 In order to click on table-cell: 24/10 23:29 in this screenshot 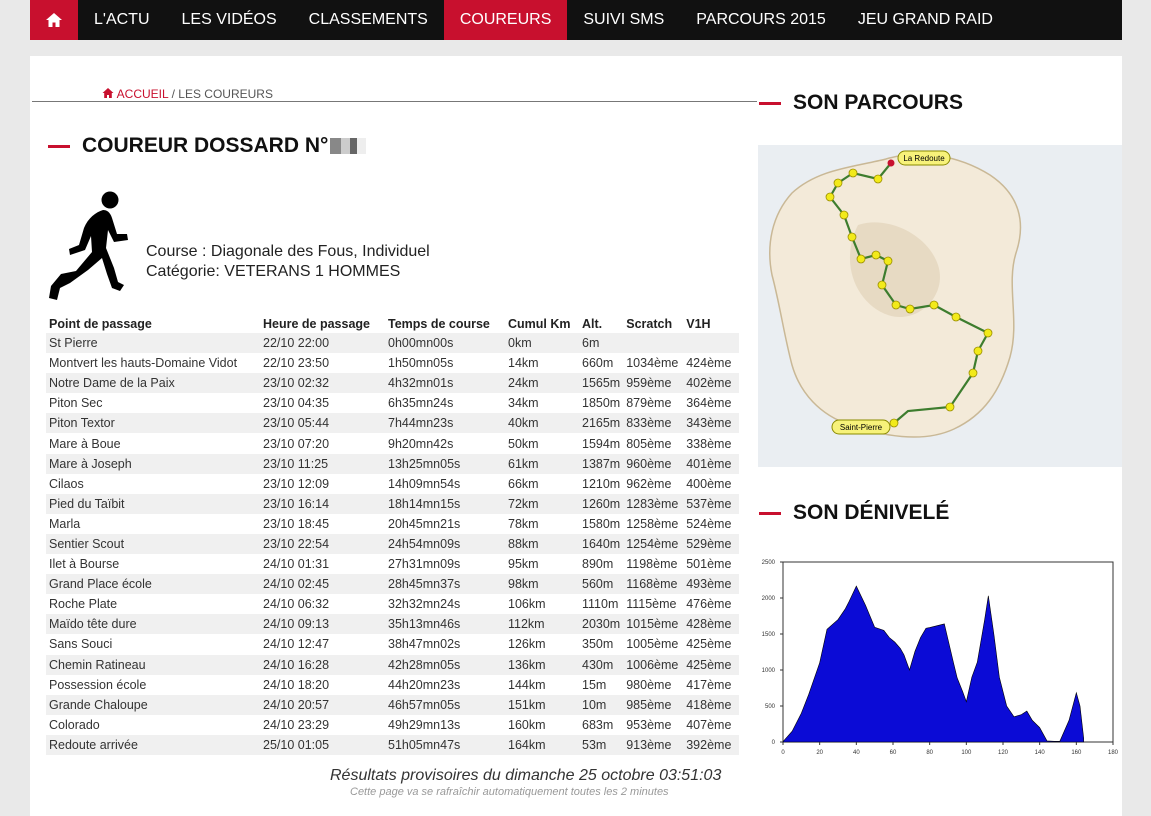, I will do `click(296, 724)`.